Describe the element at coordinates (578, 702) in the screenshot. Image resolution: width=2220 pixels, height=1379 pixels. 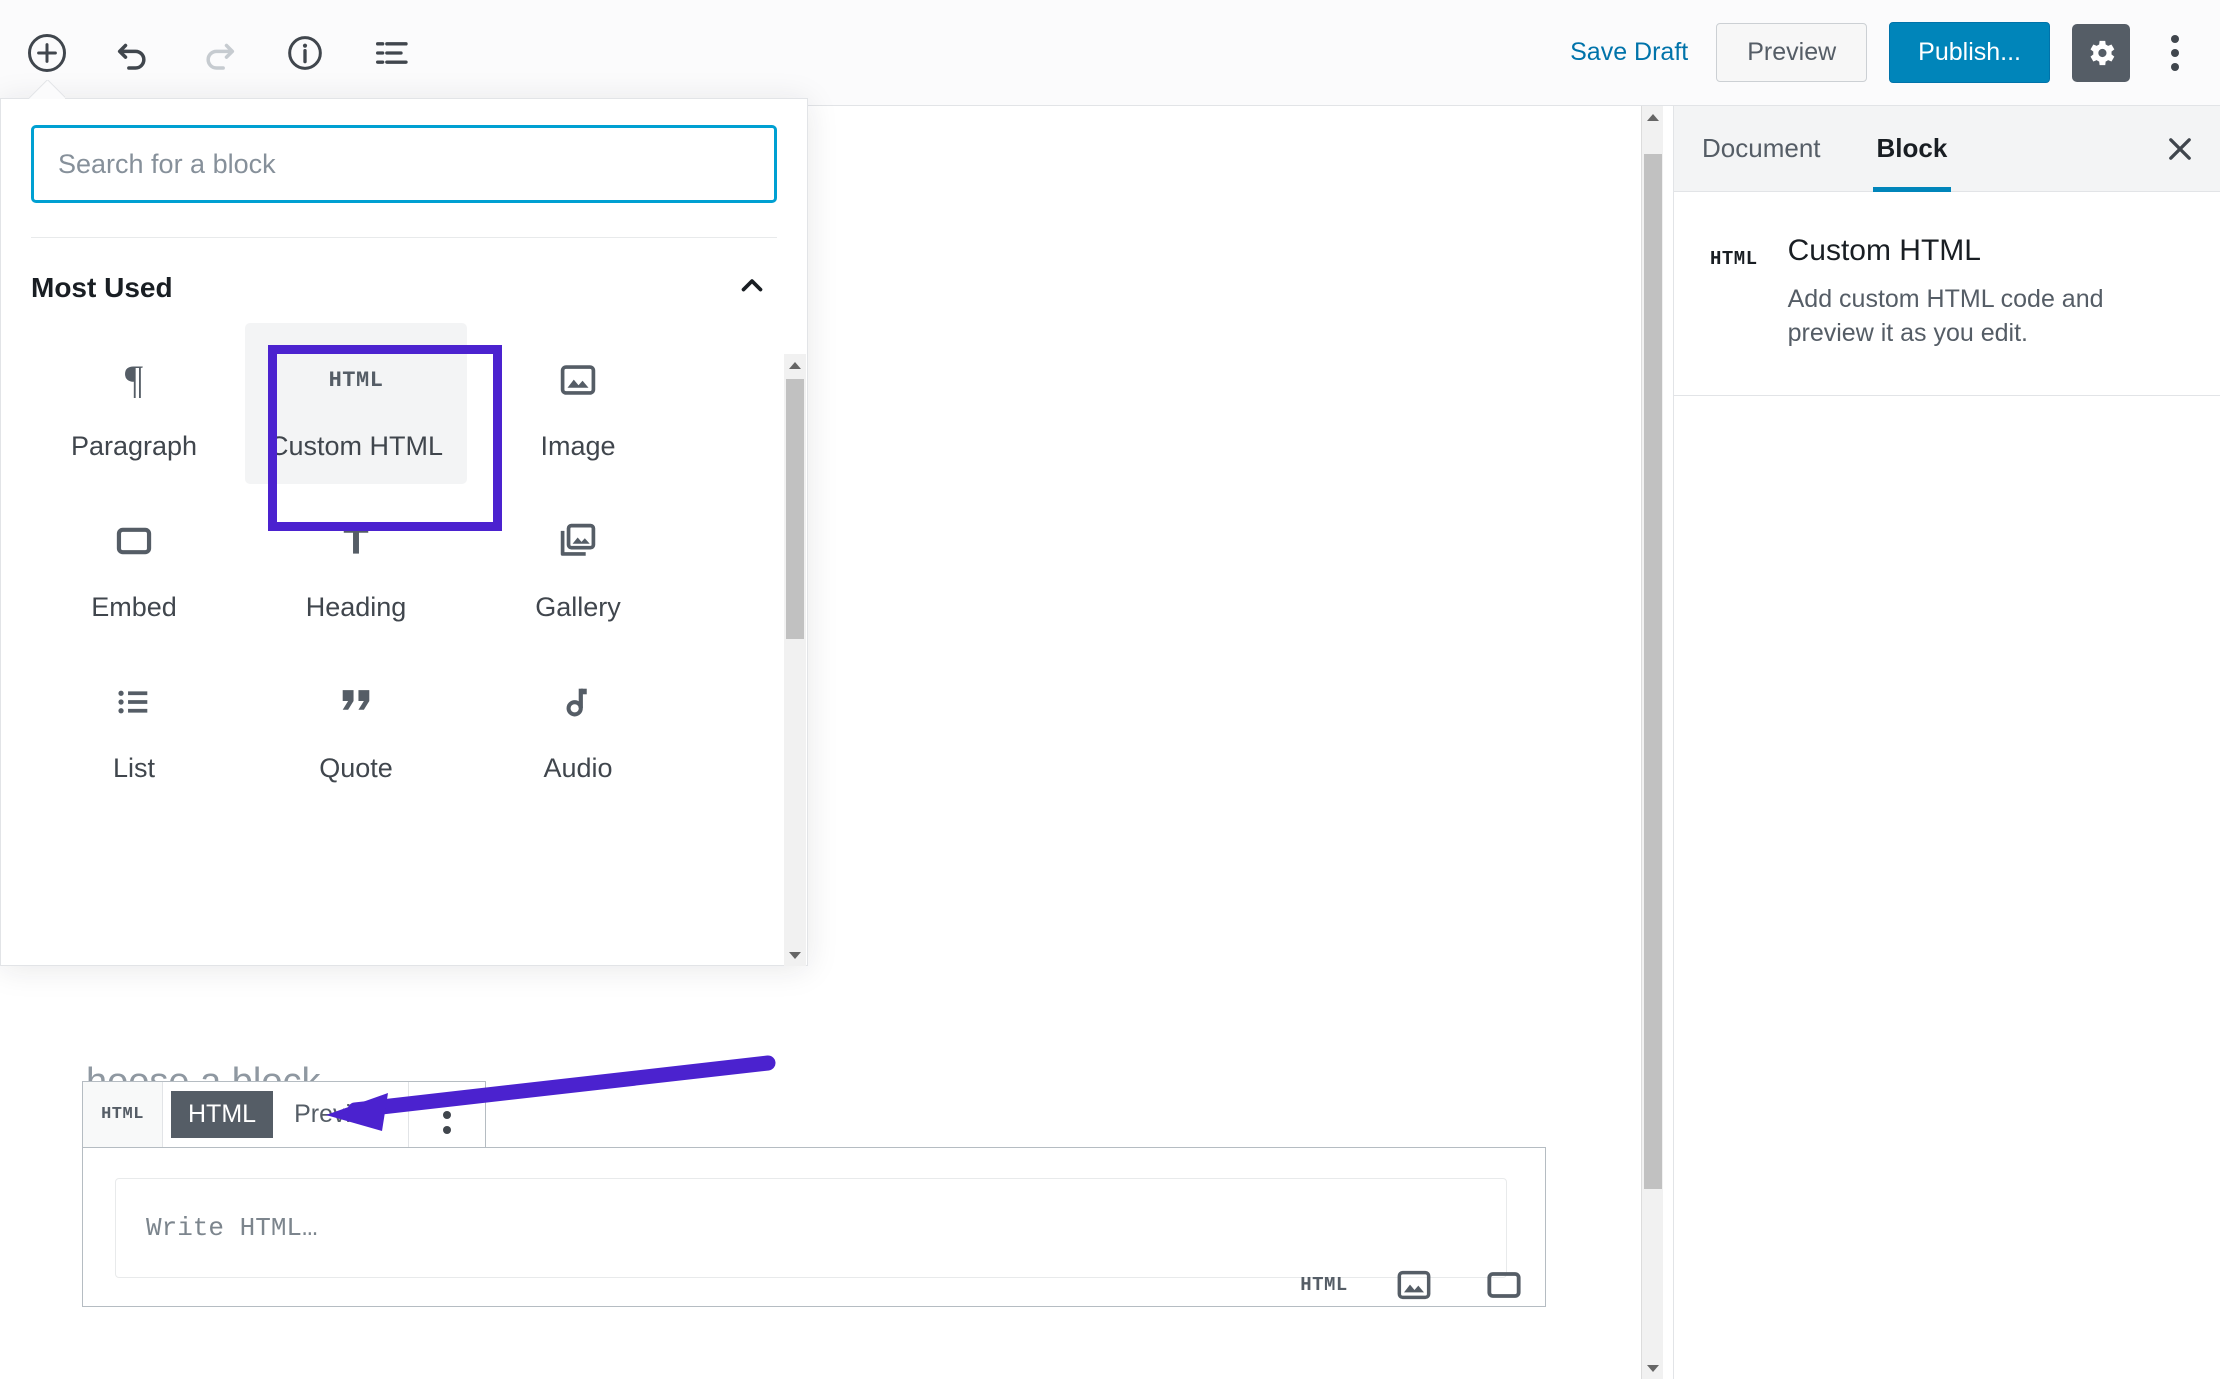
I see `audio-icon` at that location.